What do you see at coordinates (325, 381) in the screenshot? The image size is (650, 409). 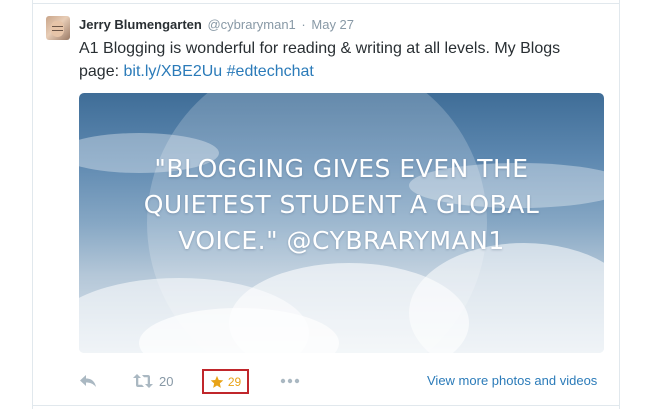 I see `tweet-actions: 20 29 View more photos and videos` at bounding box center [325, 381].